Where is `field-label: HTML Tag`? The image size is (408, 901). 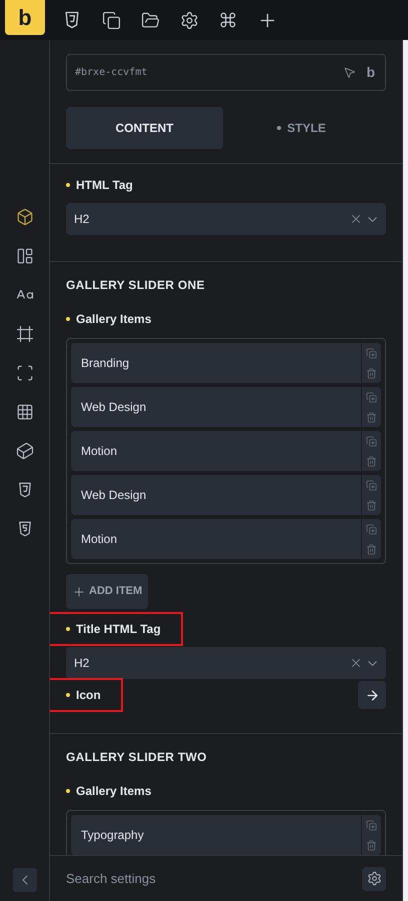 field-label: HTML Tag is located at coordinates (104, 185).